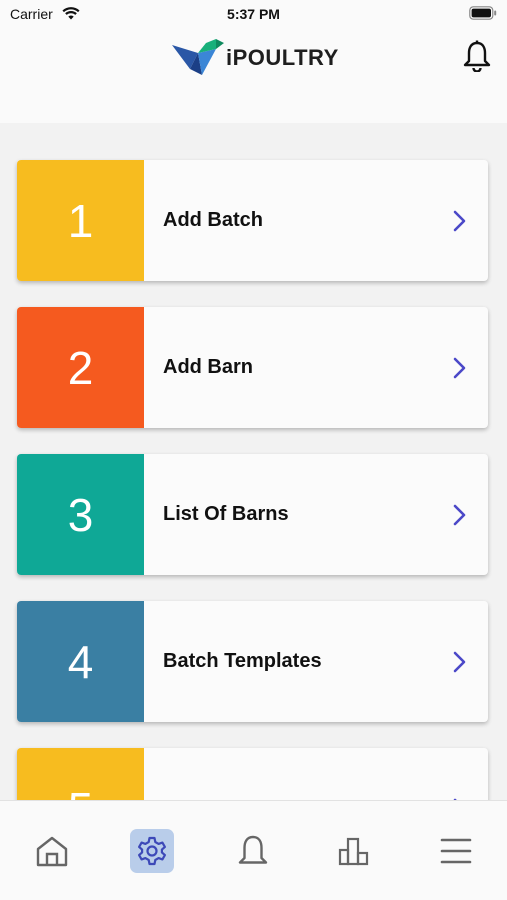 The image size is (507, 900). I want to click on menu-item-label: List Of Barns, so click(226, 514).